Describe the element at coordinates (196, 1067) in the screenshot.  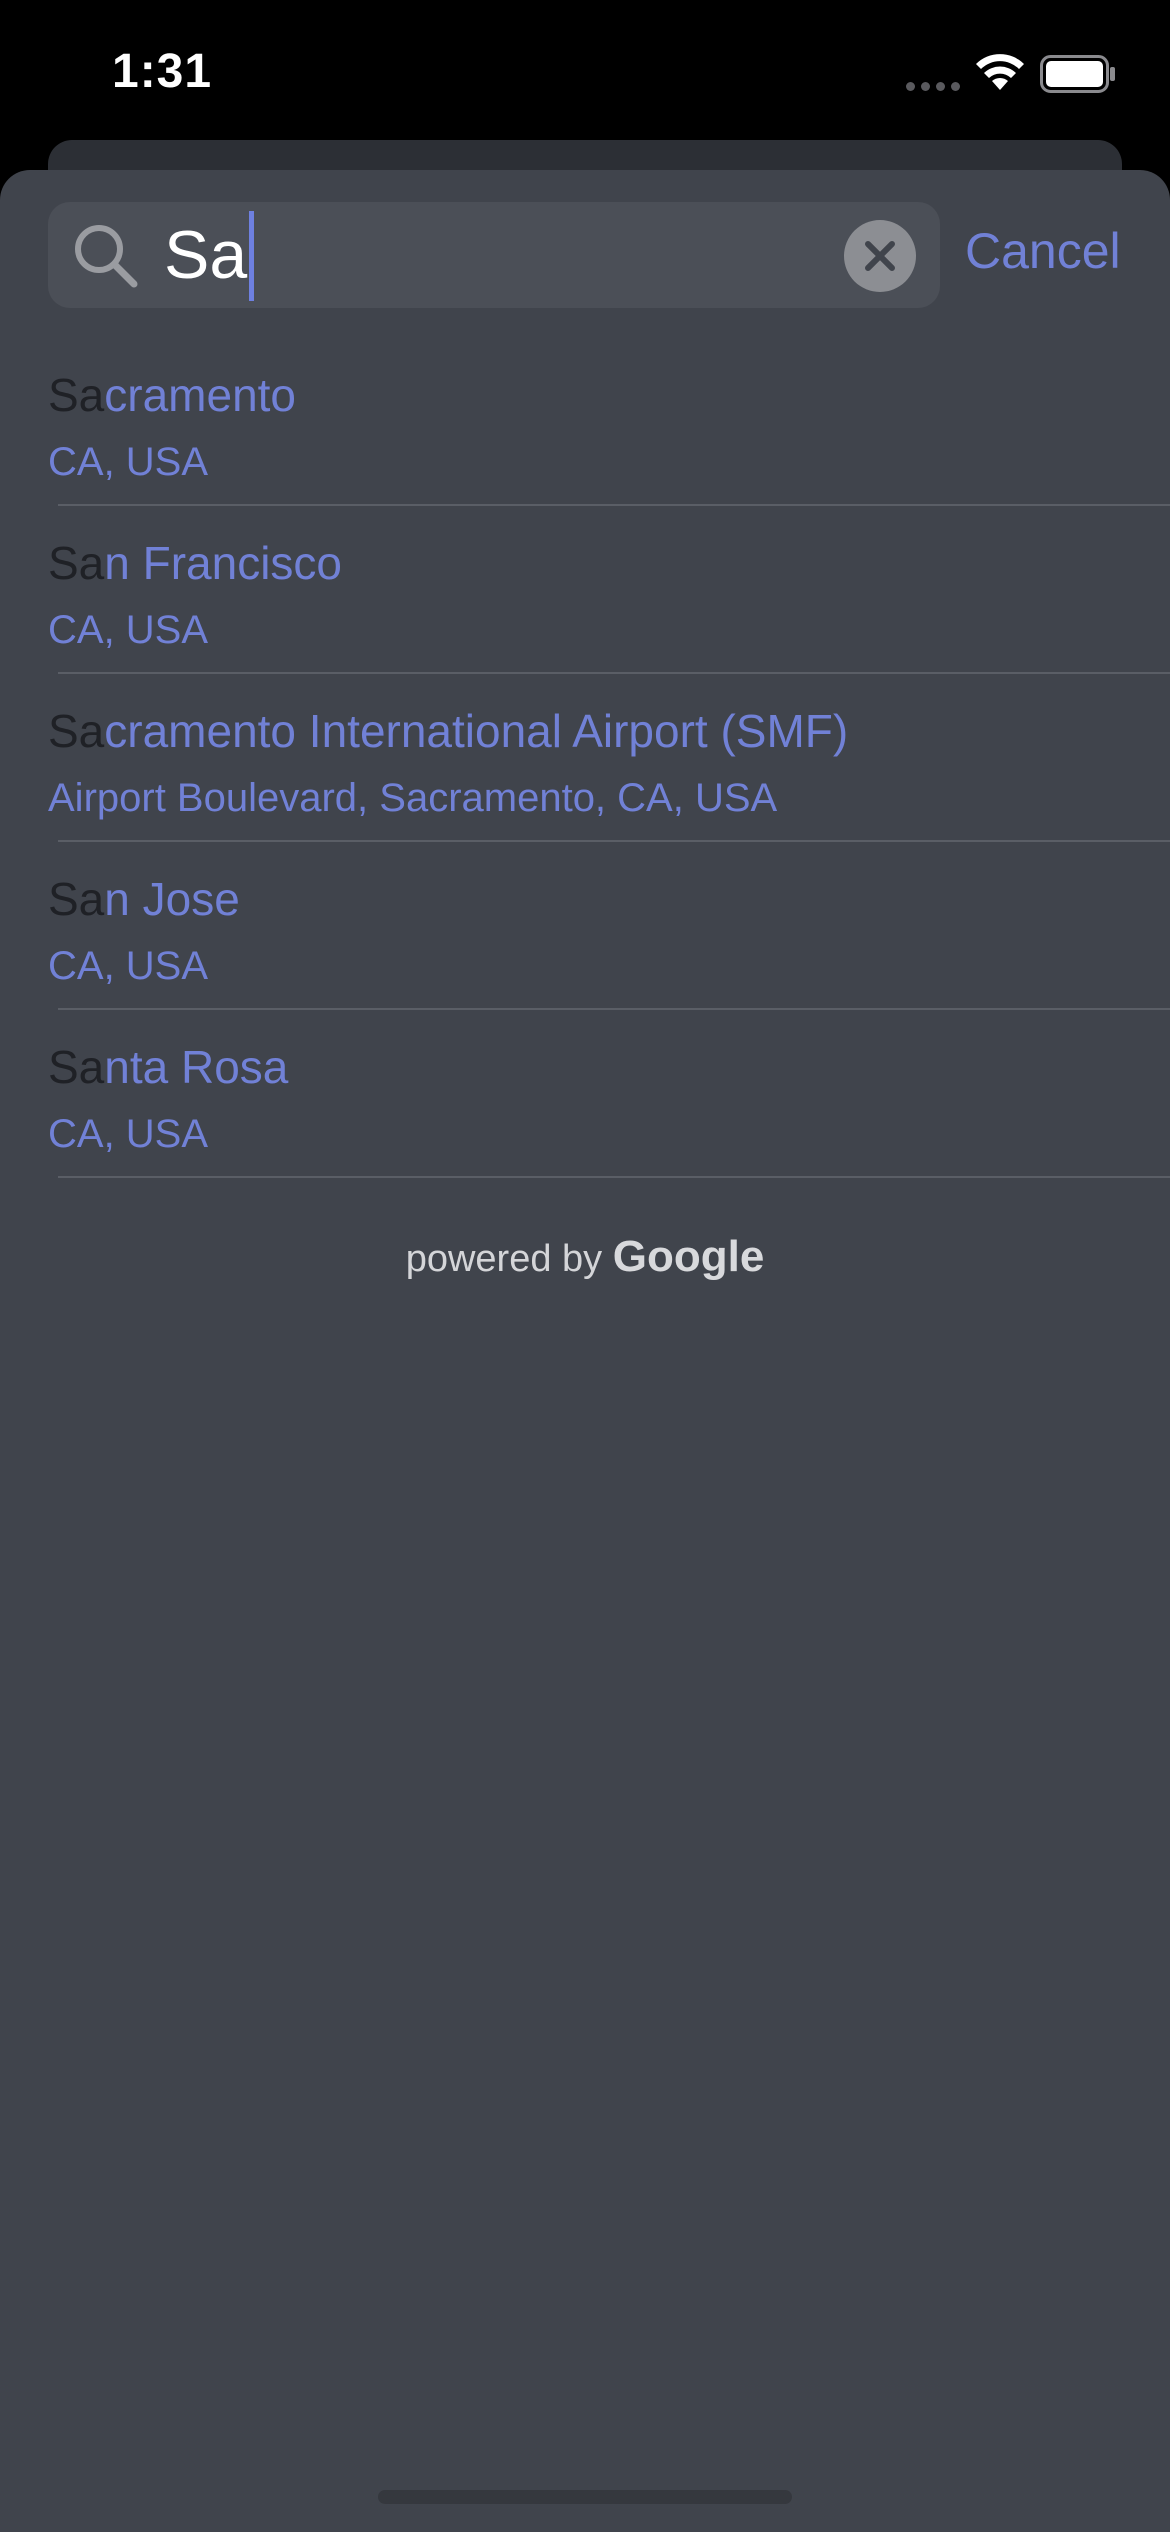
I see `result-title-rest: nta Rosa` at that location.